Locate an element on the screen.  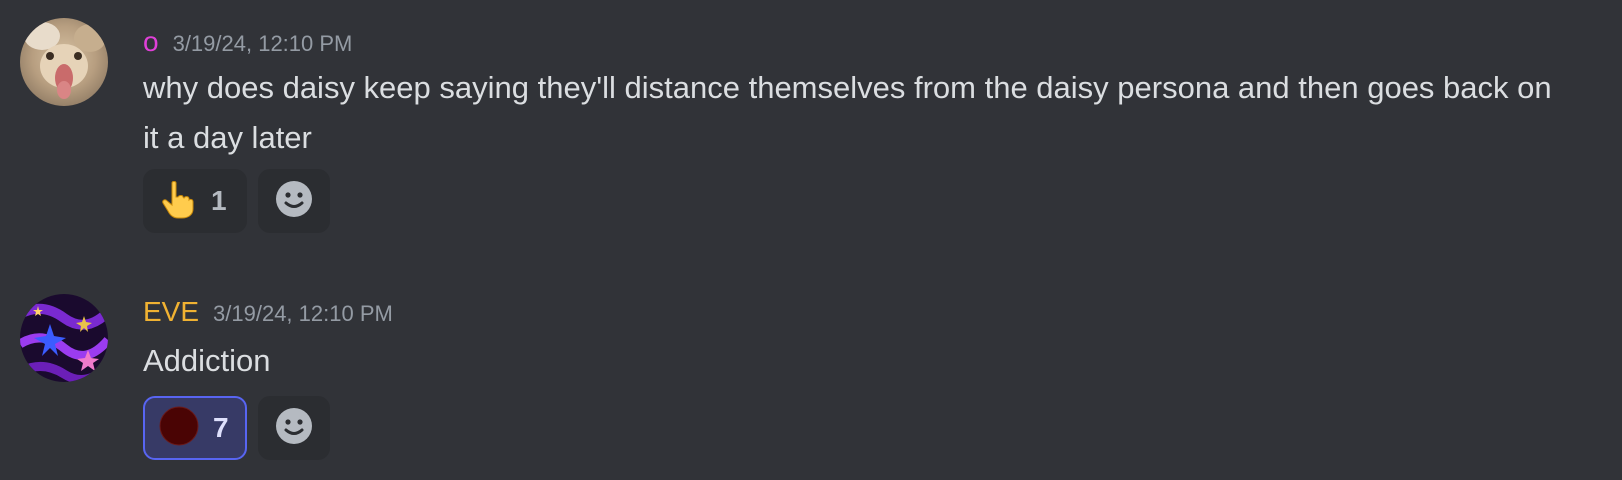
cat-avatar-image is located at coordinates (64, 62).